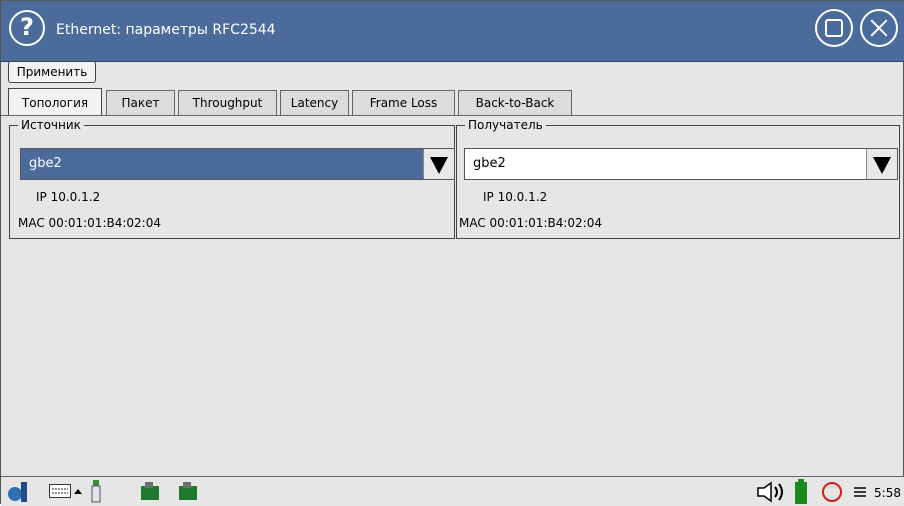 This screenshot has width=904, height=506. Describe the element at coordinates (515, 197) in the screenshot. I see `destination-ip: IP 10.0.1.2` at that location.